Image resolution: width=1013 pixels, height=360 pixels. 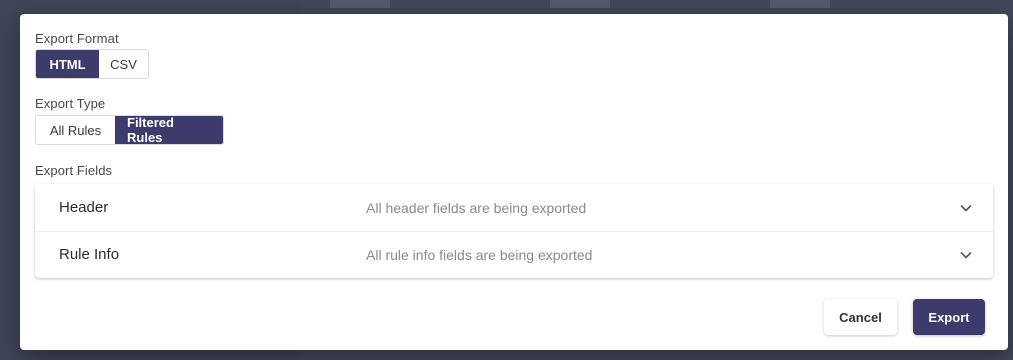 I want to click on export-type-toggle: All Rules Filtered Rules, so click(x=129, y=130).